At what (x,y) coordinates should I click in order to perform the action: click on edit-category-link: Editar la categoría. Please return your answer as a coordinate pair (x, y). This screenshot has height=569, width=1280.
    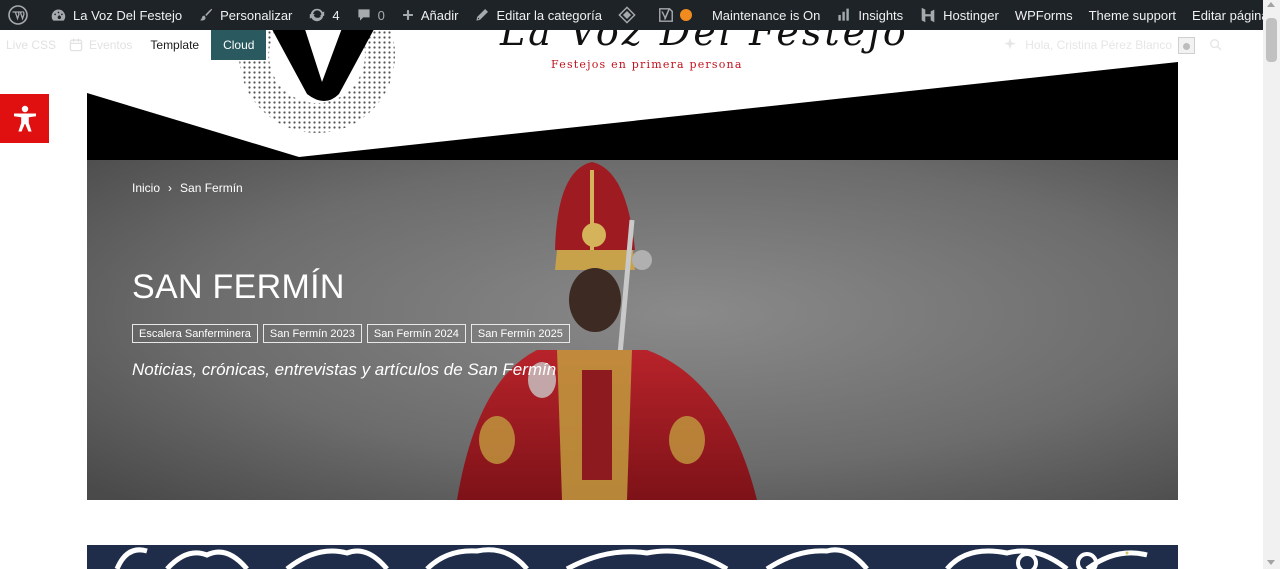
    Looking at the image, I should click on (538, 15).